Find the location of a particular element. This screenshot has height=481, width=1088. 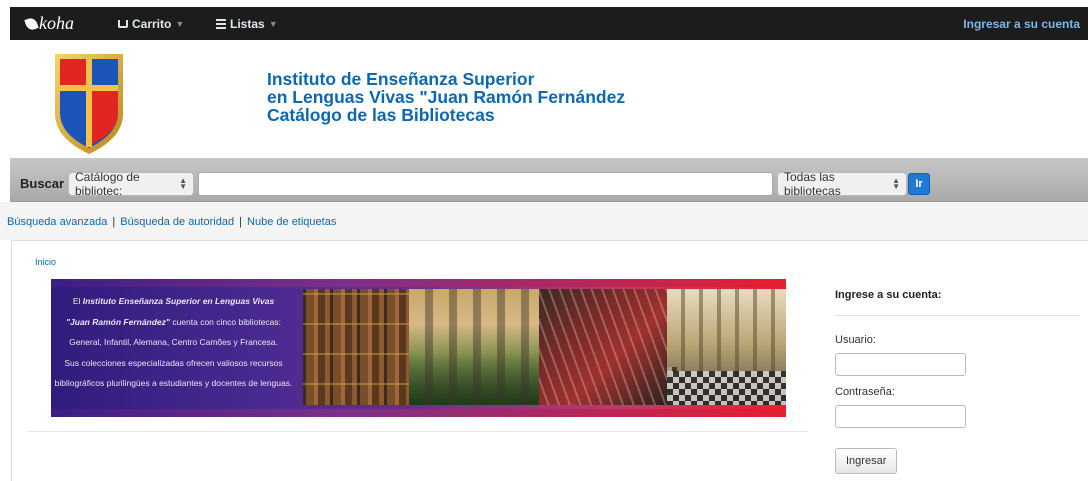

hallway-floor is located at coordinates (726, 388).